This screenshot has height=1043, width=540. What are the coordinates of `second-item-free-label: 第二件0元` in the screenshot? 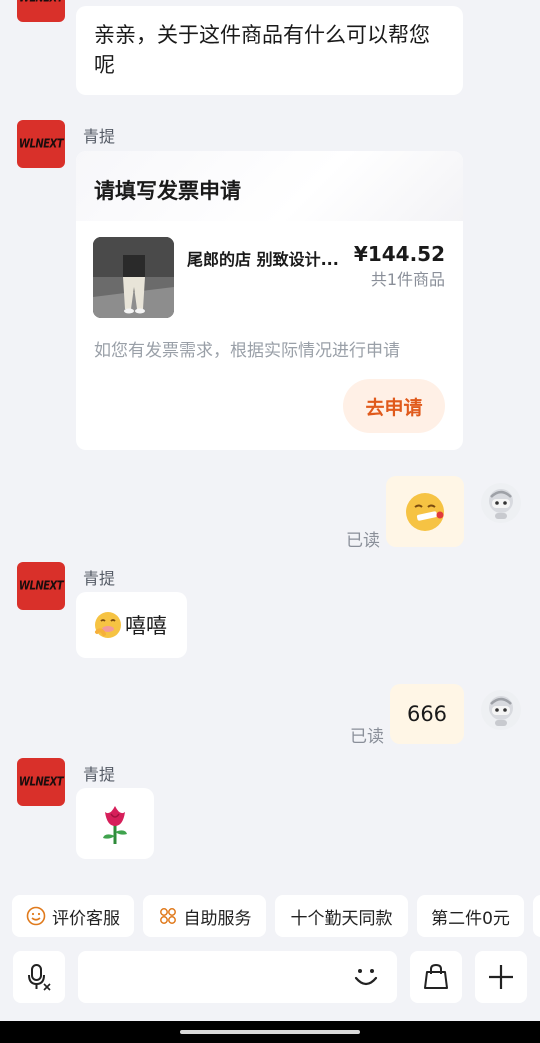 It's located at (470, 918).